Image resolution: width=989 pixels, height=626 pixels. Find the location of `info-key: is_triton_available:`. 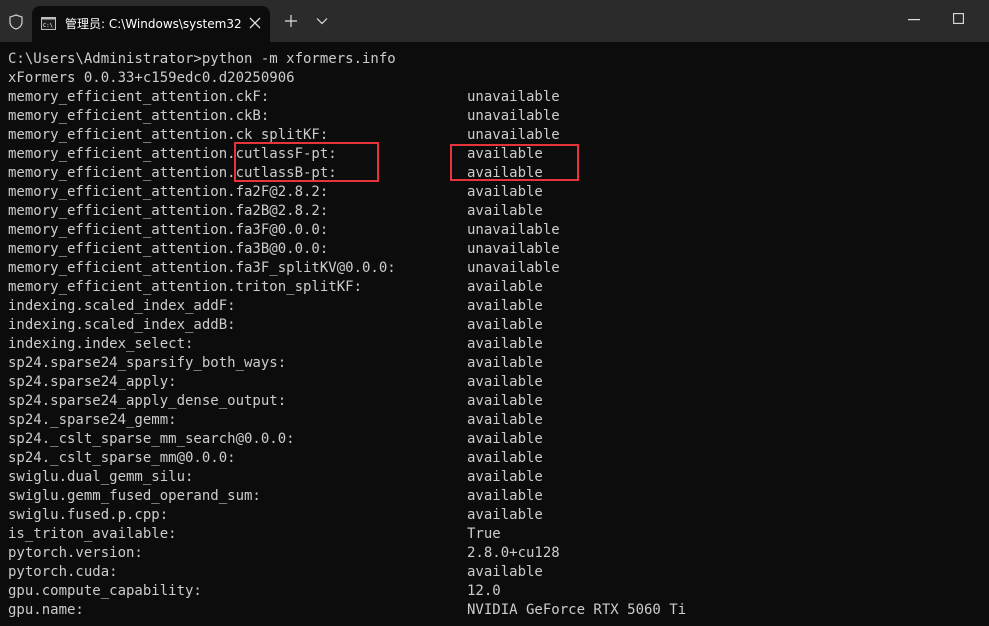

info-key: is_triton_available: is located at coordinates (92, 534).